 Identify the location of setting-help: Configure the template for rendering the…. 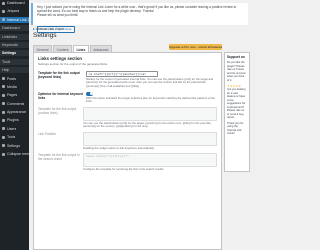
(124, 168).